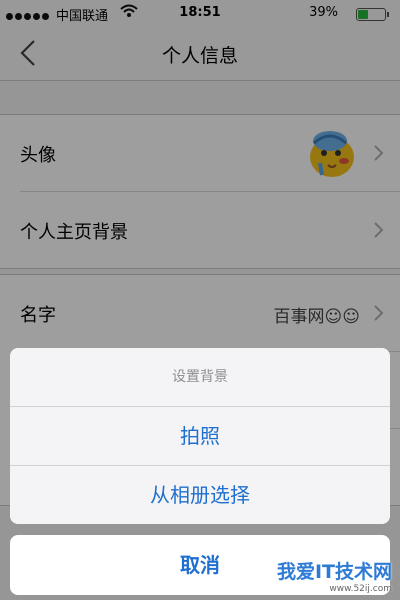  I want to click on watermark-url: www.52ij.com, so click(360, 589).